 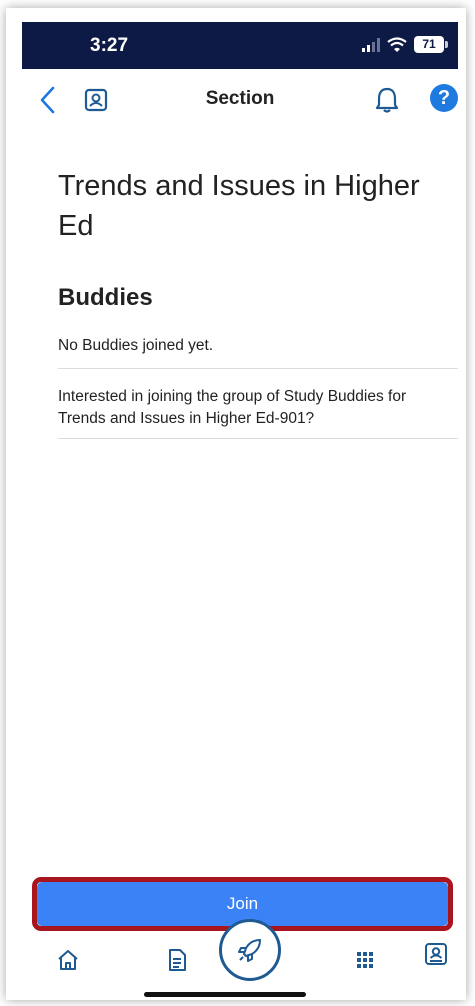 What do you see at coordinates (68, 960) in the screenshot?
I see `home-icon` at bounding box center [68, 960].